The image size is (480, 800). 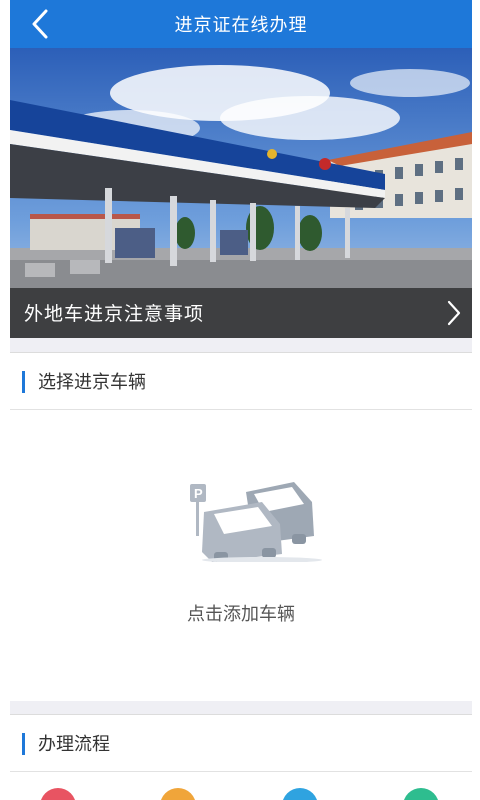 What do you see at coordinates (114, 314) in the screenshot?
I see `banner-caption: 外地车进京注意事项` at bounding box center [114, 314].